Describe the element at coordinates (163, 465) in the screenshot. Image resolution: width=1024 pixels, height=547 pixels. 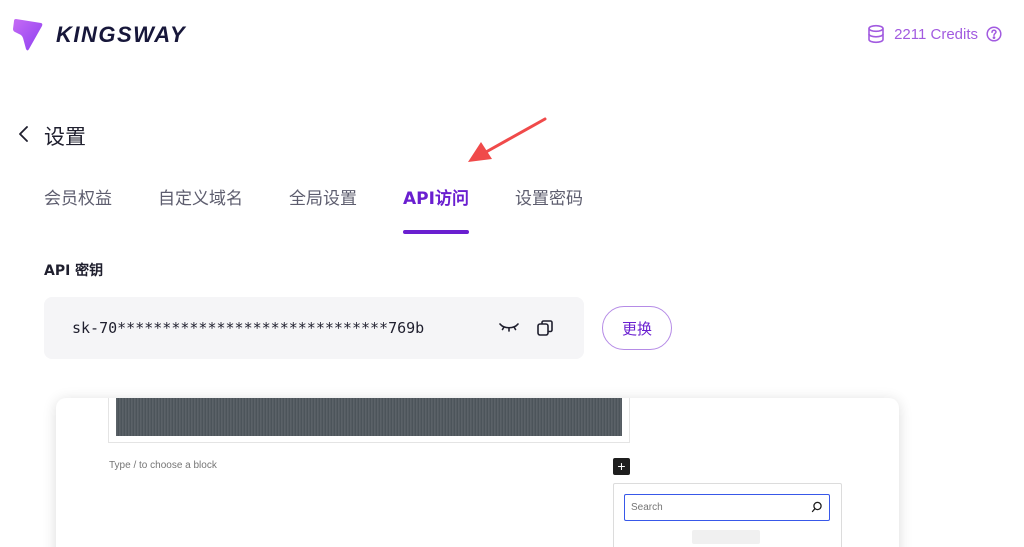
I see `block-placeholder-text: Type / to choose a block` at that location.